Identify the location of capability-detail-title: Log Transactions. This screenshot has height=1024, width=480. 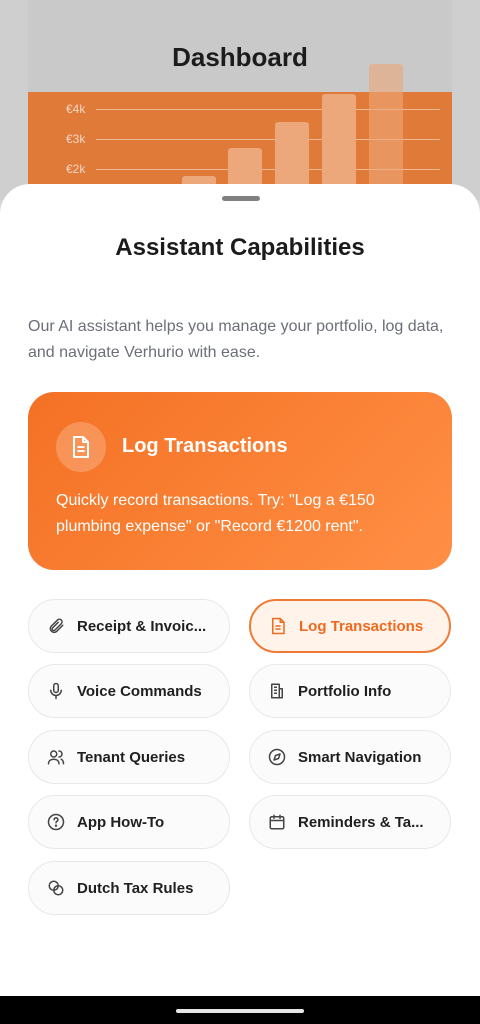
(205, 446).